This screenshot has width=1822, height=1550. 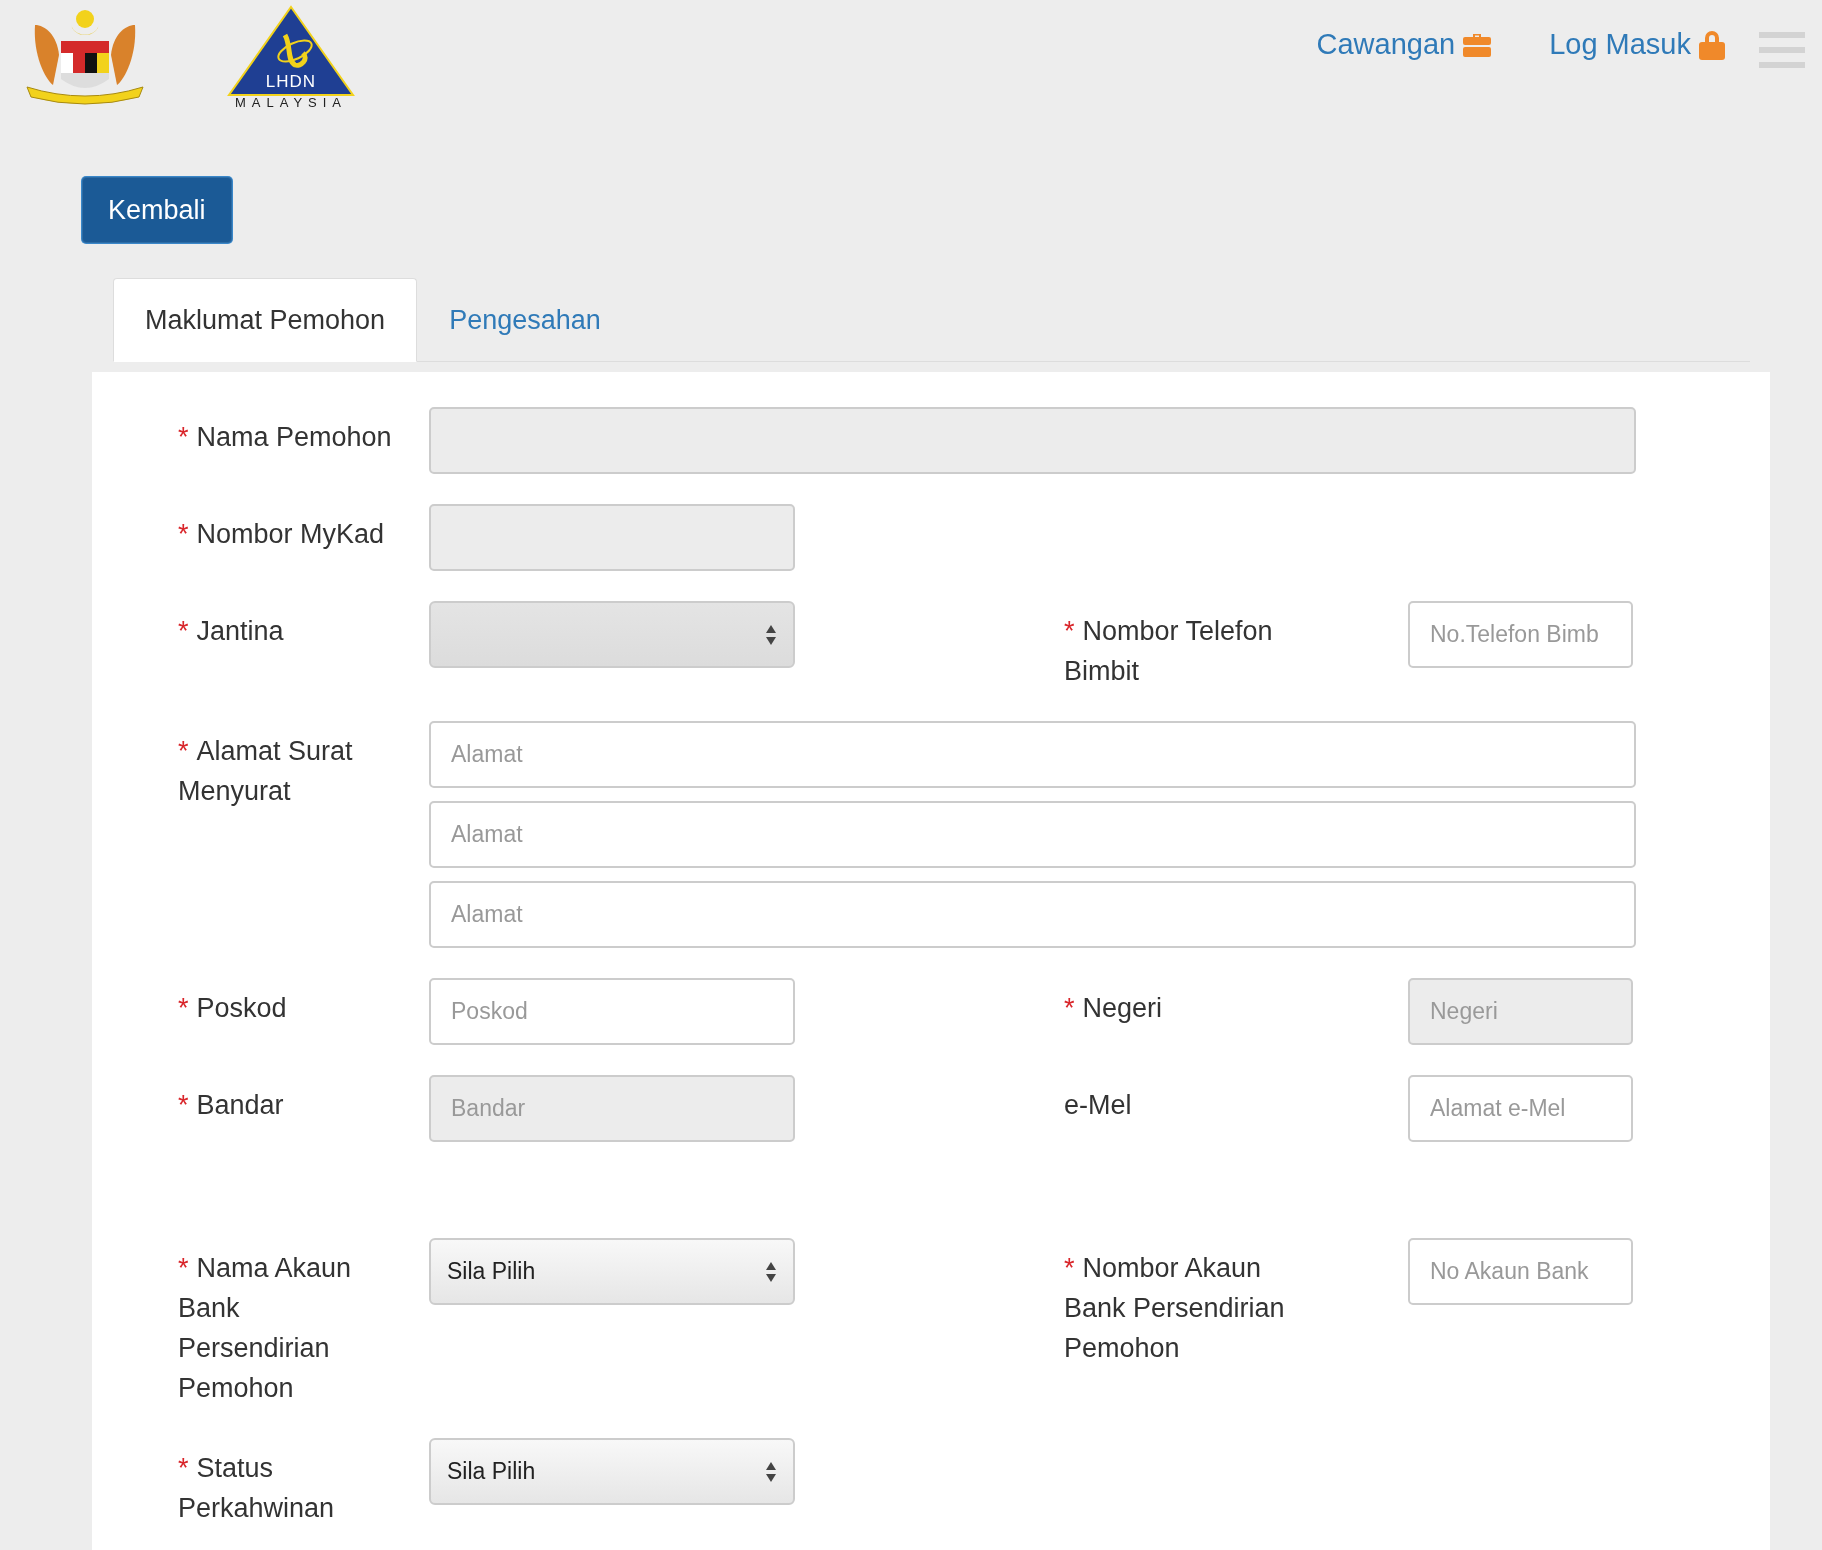 What do you see at coordinates (231, 1105) in the screenshot?
I see `field-label: * Bandar` at bounding box center [231, 1105].